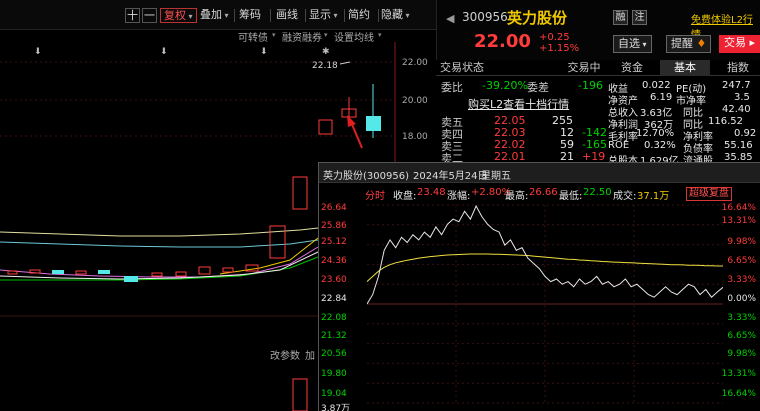  I want to click on price-tick: 20.00, so click(415, 101).